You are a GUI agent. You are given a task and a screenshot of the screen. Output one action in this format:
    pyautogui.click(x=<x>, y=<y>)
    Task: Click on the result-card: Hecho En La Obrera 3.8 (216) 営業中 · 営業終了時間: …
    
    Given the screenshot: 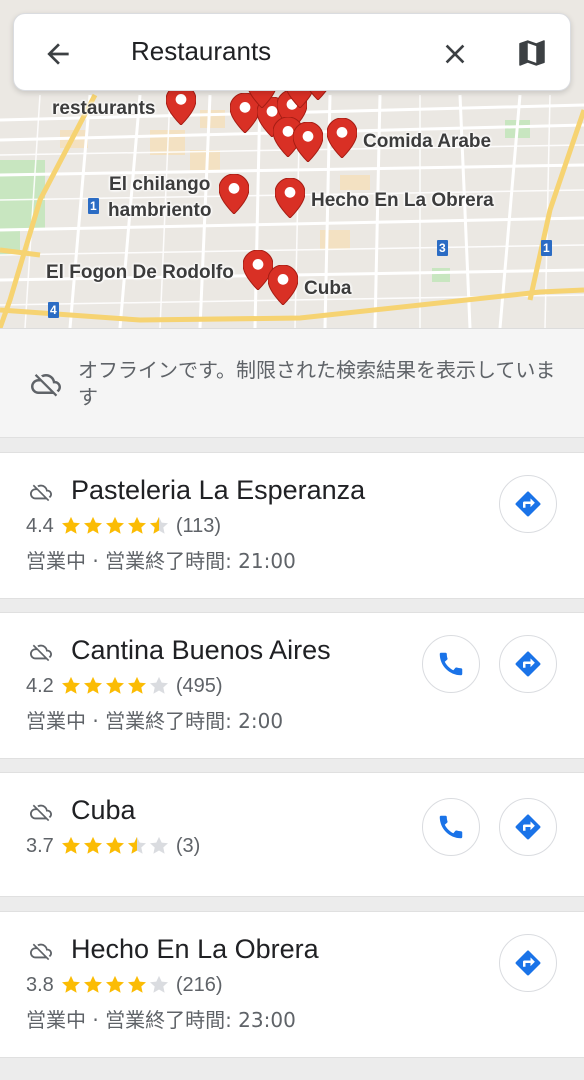 What is the action you would take?
    pyautogui.click(x=292, y=984)
    